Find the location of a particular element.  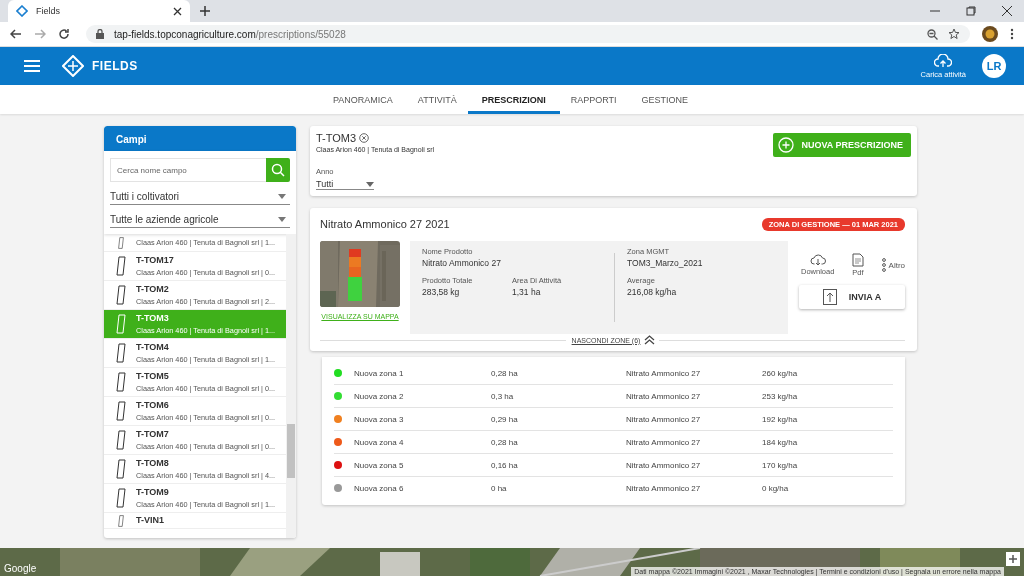

zone-rate: 260 kg/ha is located at coordinates (780, 373).